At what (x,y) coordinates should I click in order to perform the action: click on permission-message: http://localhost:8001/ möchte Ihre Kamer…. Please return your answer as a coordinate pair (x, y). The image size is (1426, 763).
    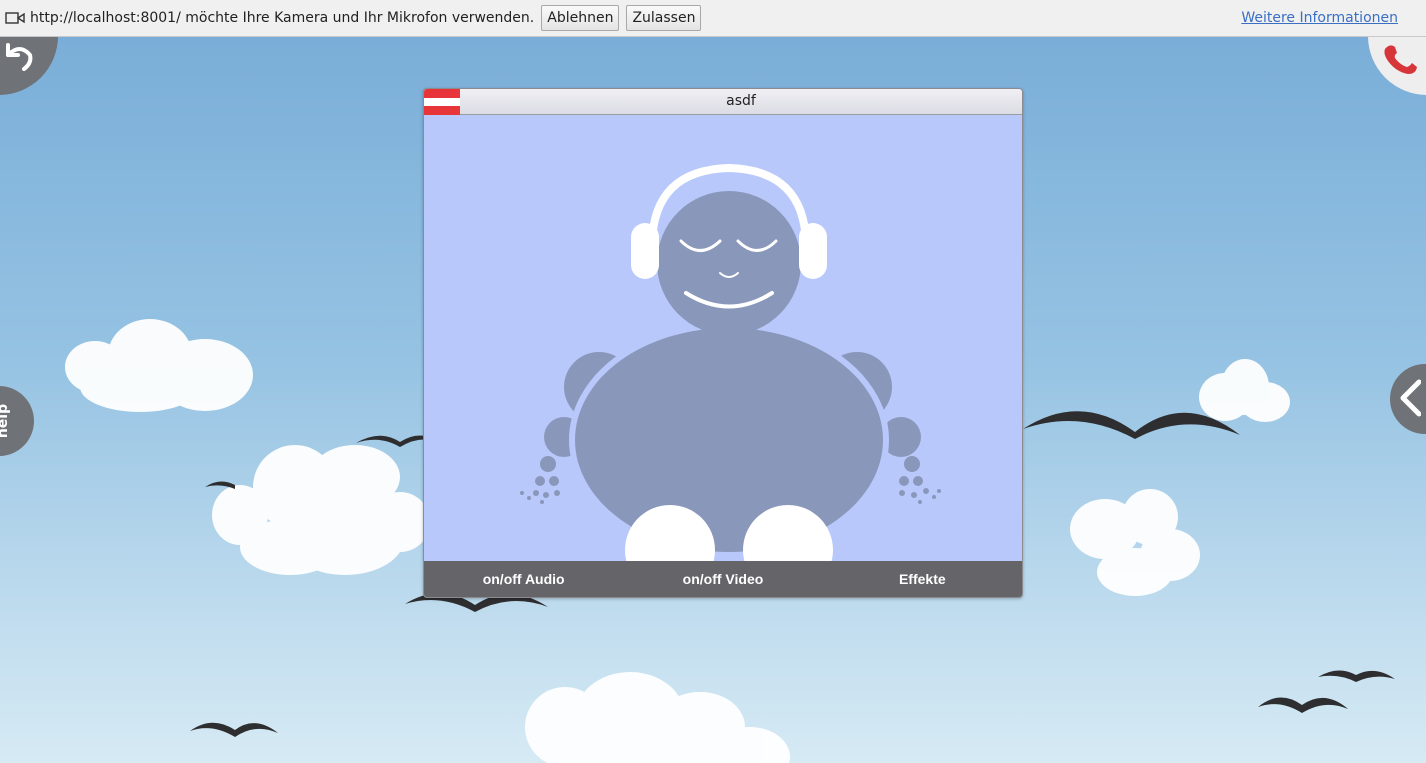
    Looking at the image, I should click on (282, 18).